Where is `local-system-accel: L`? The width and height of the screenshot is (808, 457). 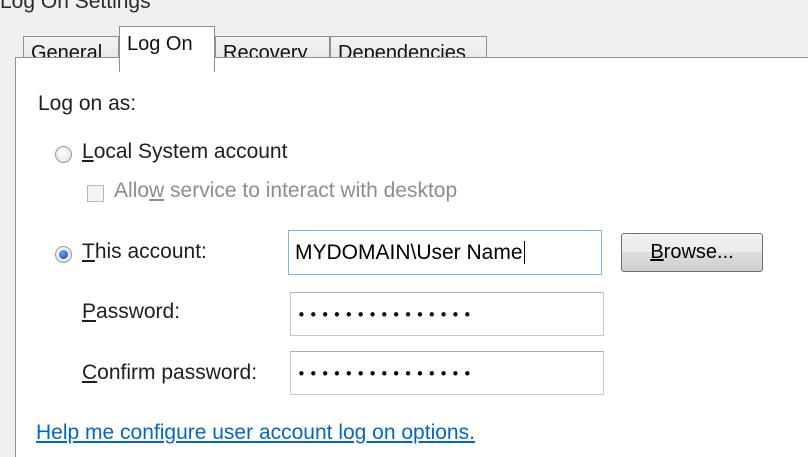
local-system-accel: L is located at coordinates (88, 151).